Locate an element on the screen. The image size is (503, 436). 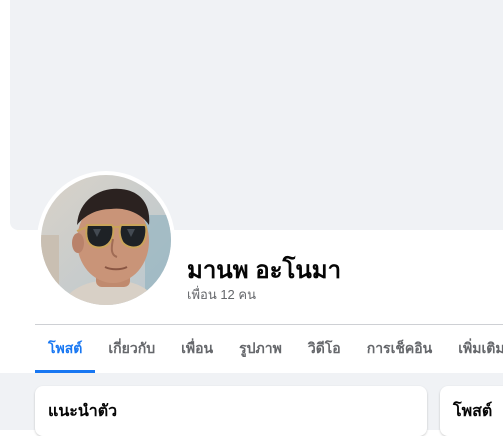
profile-picture is located at coordinates (106, 240).